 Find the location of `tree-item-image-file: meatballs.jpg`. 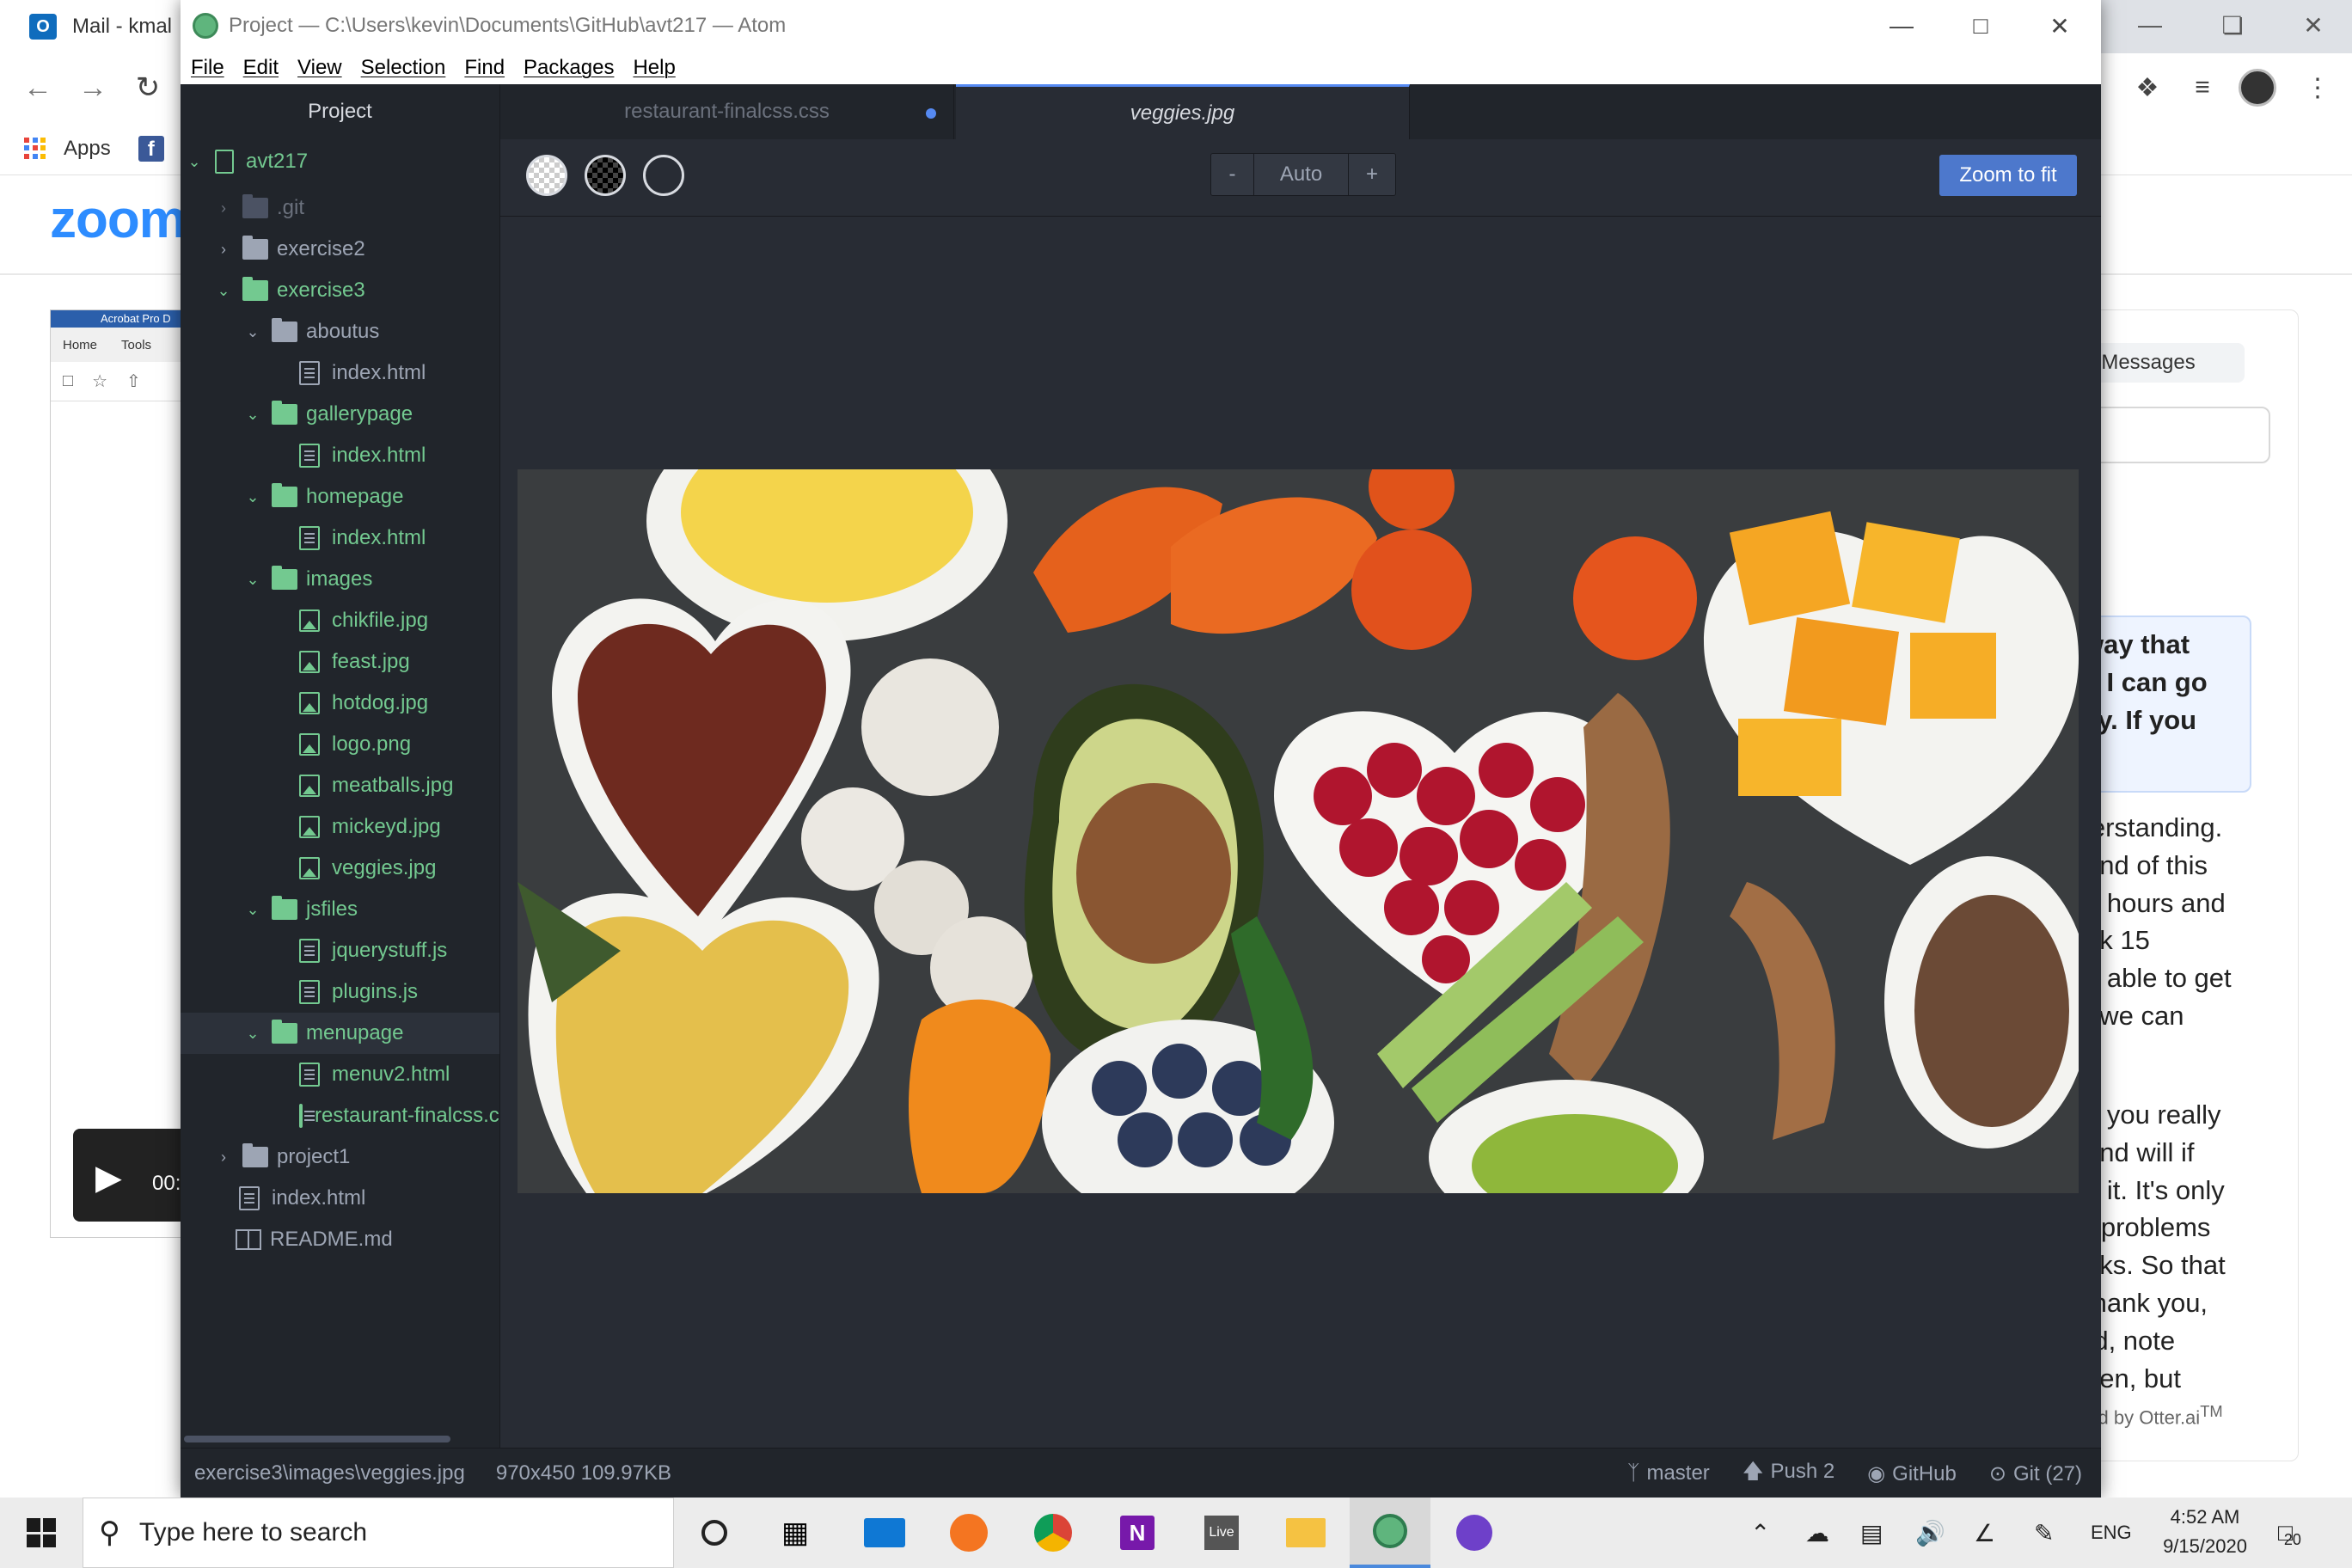

tree-item-image-file: meatballs.jpg is located at coordinates (340, 785).